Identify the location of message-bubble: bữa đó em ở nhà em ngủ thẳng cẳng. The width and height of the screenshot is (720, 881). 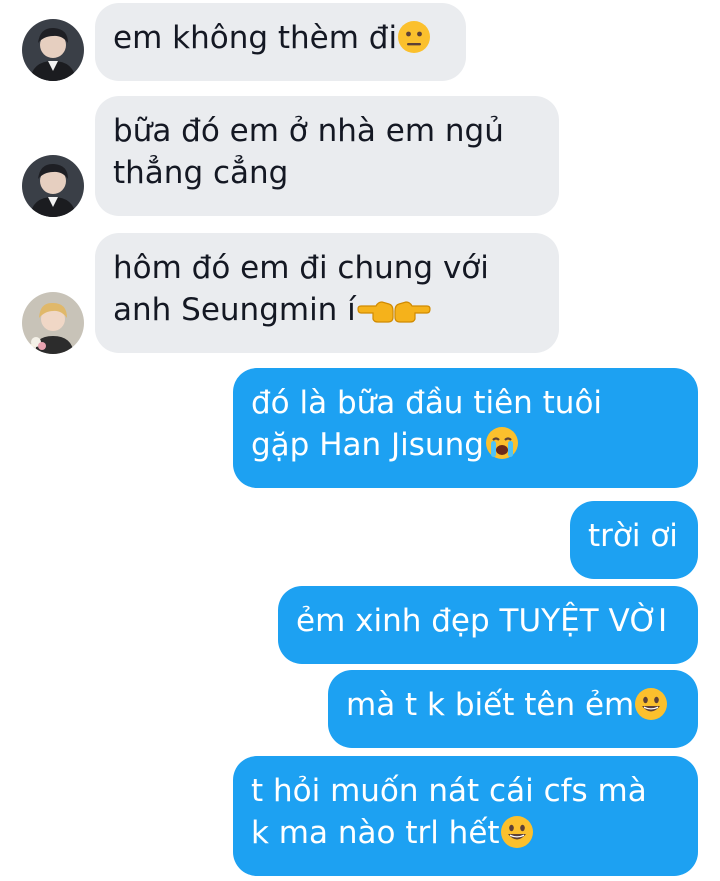
(327, 156).